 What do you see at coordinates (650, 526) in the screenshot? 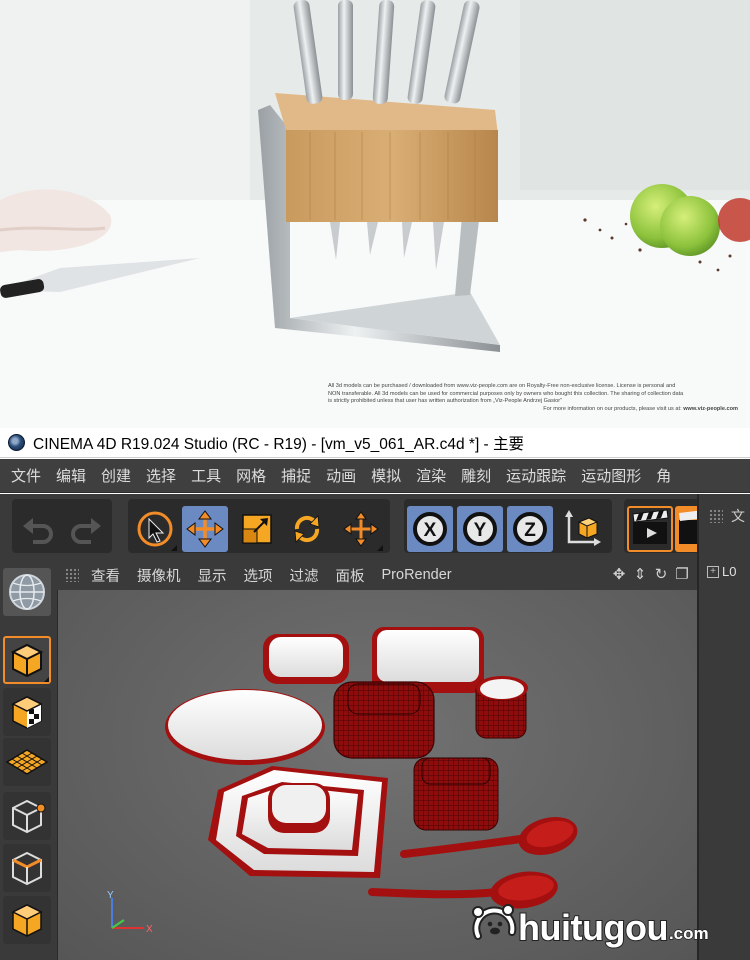
I see `render-view-icon` at bounding box center [650, 526].